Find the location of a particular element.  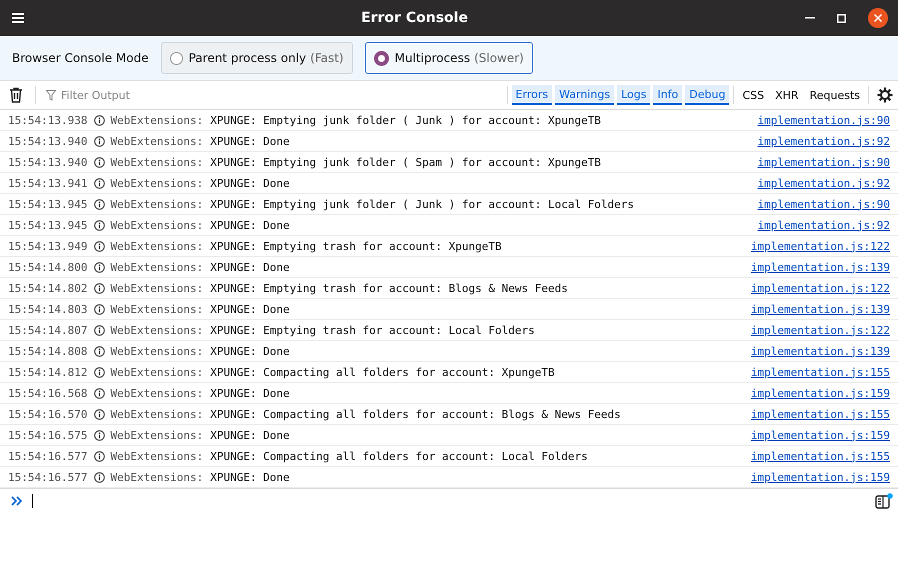

message-text: XPUNGE: Emptying trash for account: Local Folders is located at coordinates (373, 330).